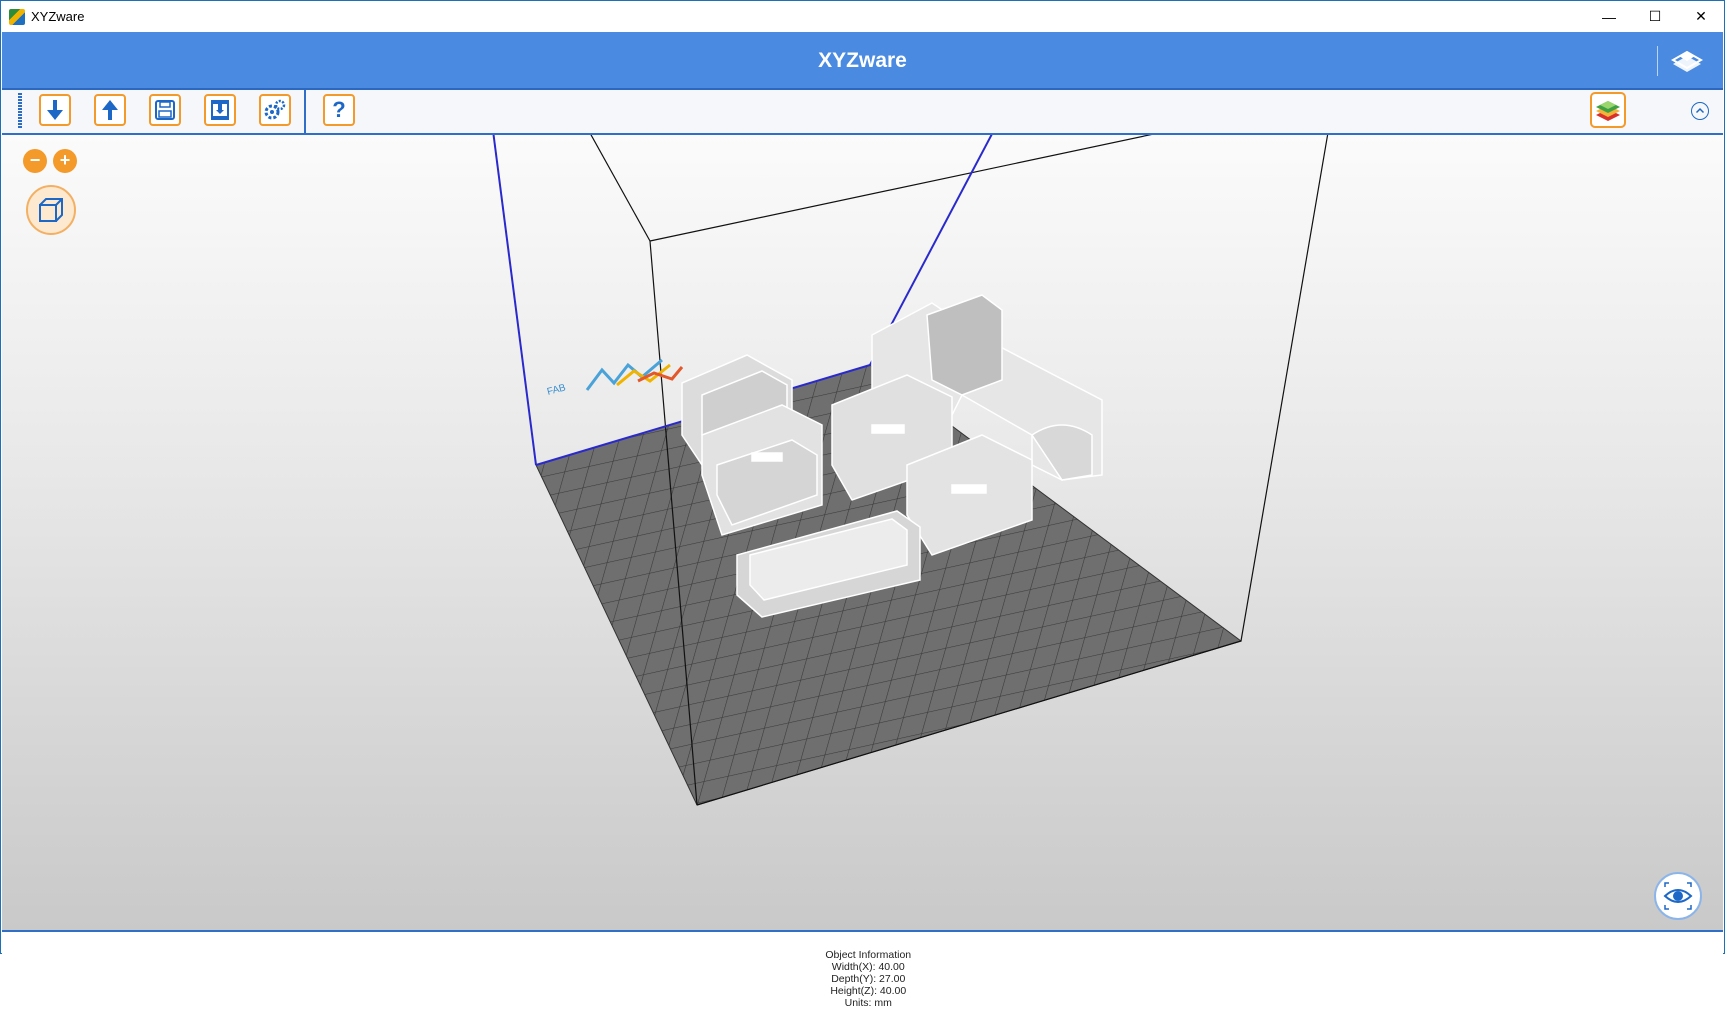 Image resolution: width=1725 pixels, height=1021 pixels. Describe the element at coordinates (556, 390) in the screenshot. I see `svg-text: FAB` at that location.